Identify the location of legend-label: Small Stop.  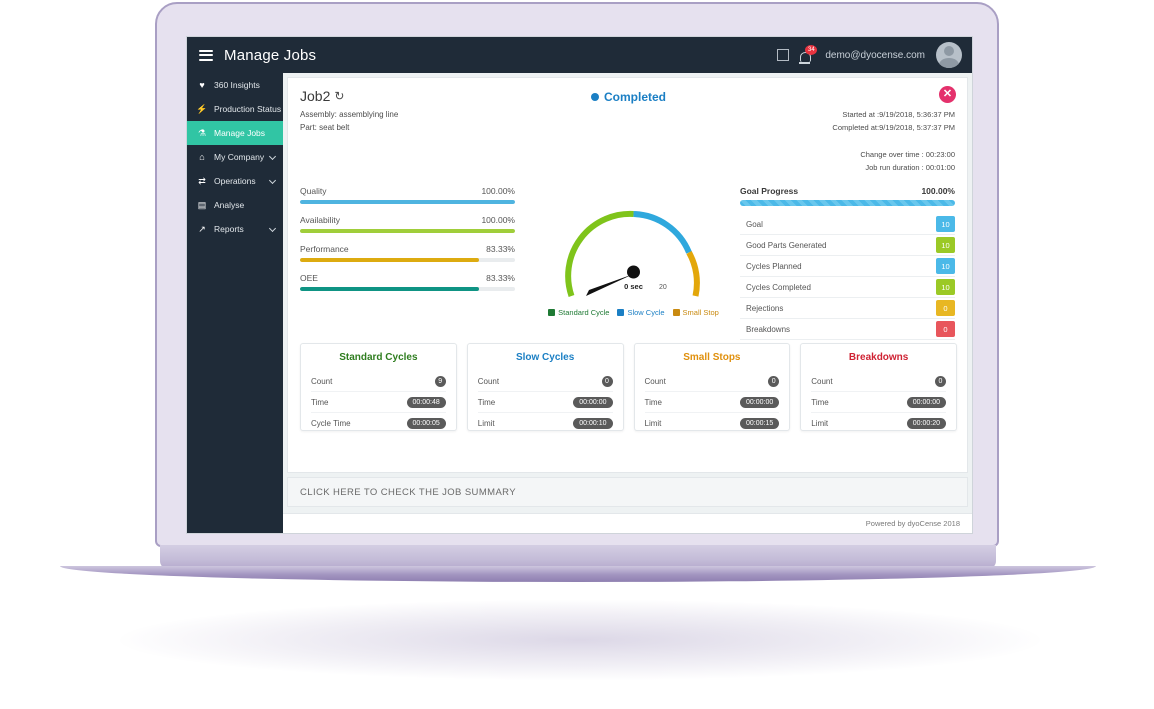
(700, 312).